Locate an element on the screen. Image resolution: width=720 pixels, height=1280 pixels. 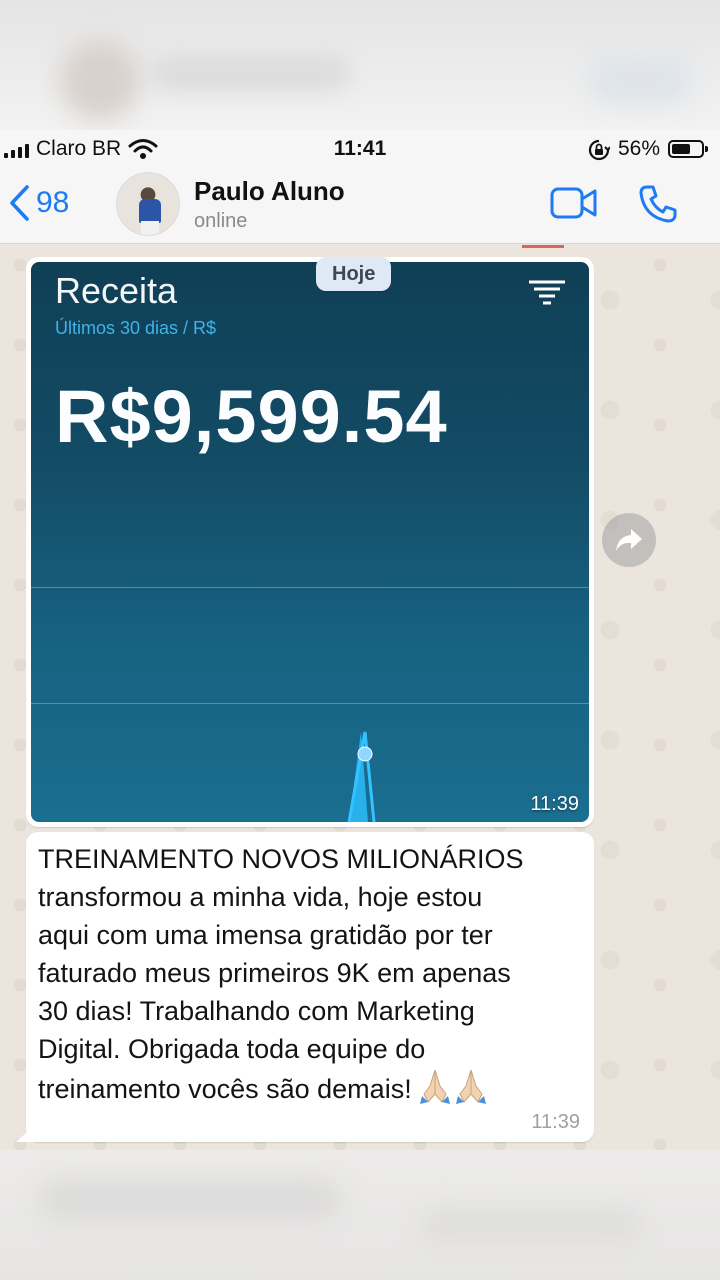
message-line: aqui com uma imensa gratidão por ter is located at coordinates (265, 935).